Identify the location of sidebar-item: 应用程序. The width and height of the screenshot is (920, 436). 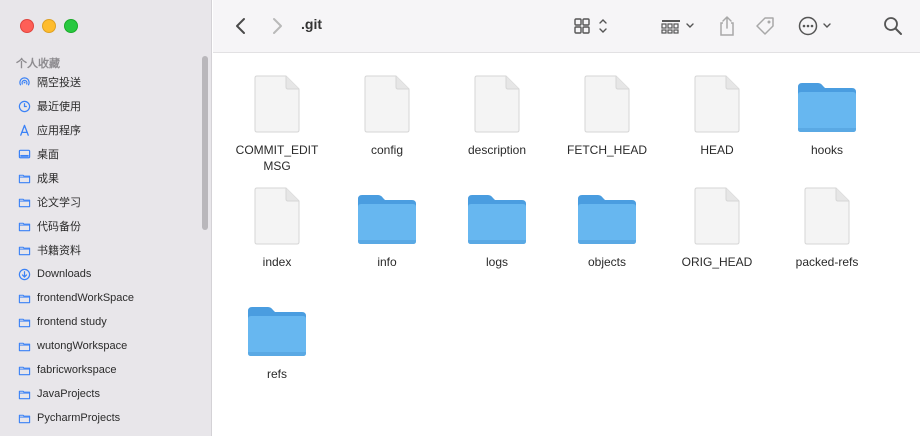
(100, 130).